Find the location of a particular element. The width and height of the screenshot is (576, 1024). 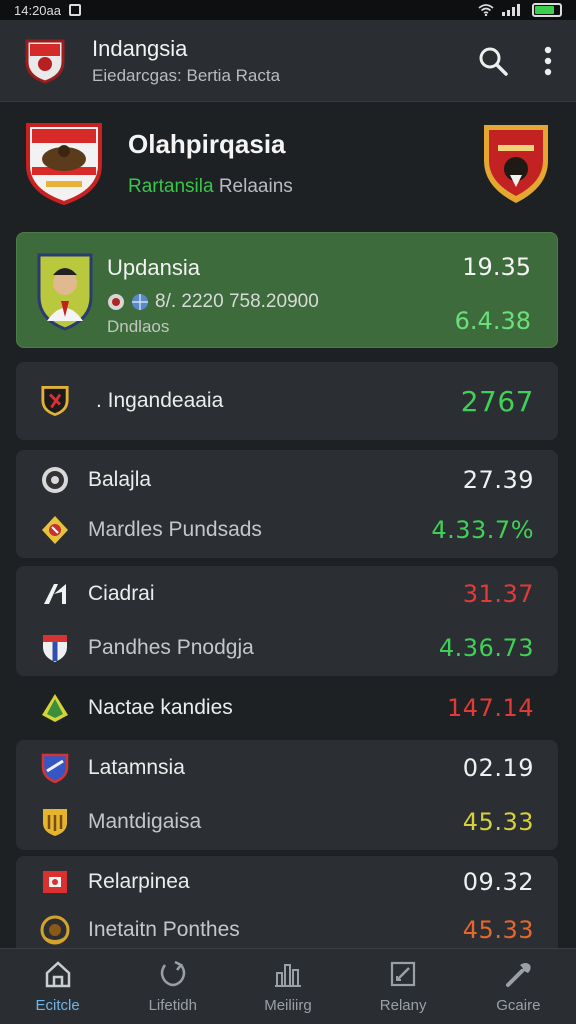

list-item: Relarpinea 09.32 is located at coordinates (287, 882).